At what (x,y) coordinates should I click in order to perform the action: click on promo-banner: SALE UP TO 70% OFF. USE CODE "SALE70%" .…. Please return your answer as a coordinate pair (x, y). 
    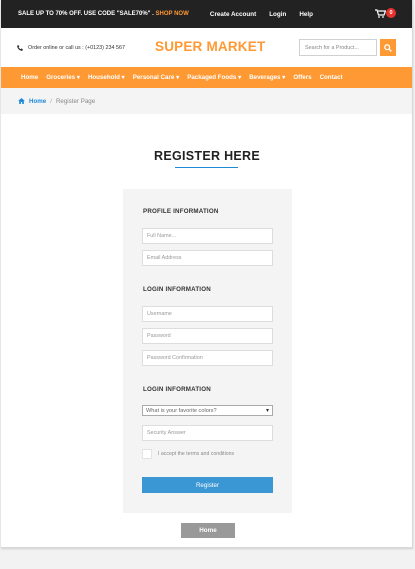
    Looking at the image, I should click on (107, 14).